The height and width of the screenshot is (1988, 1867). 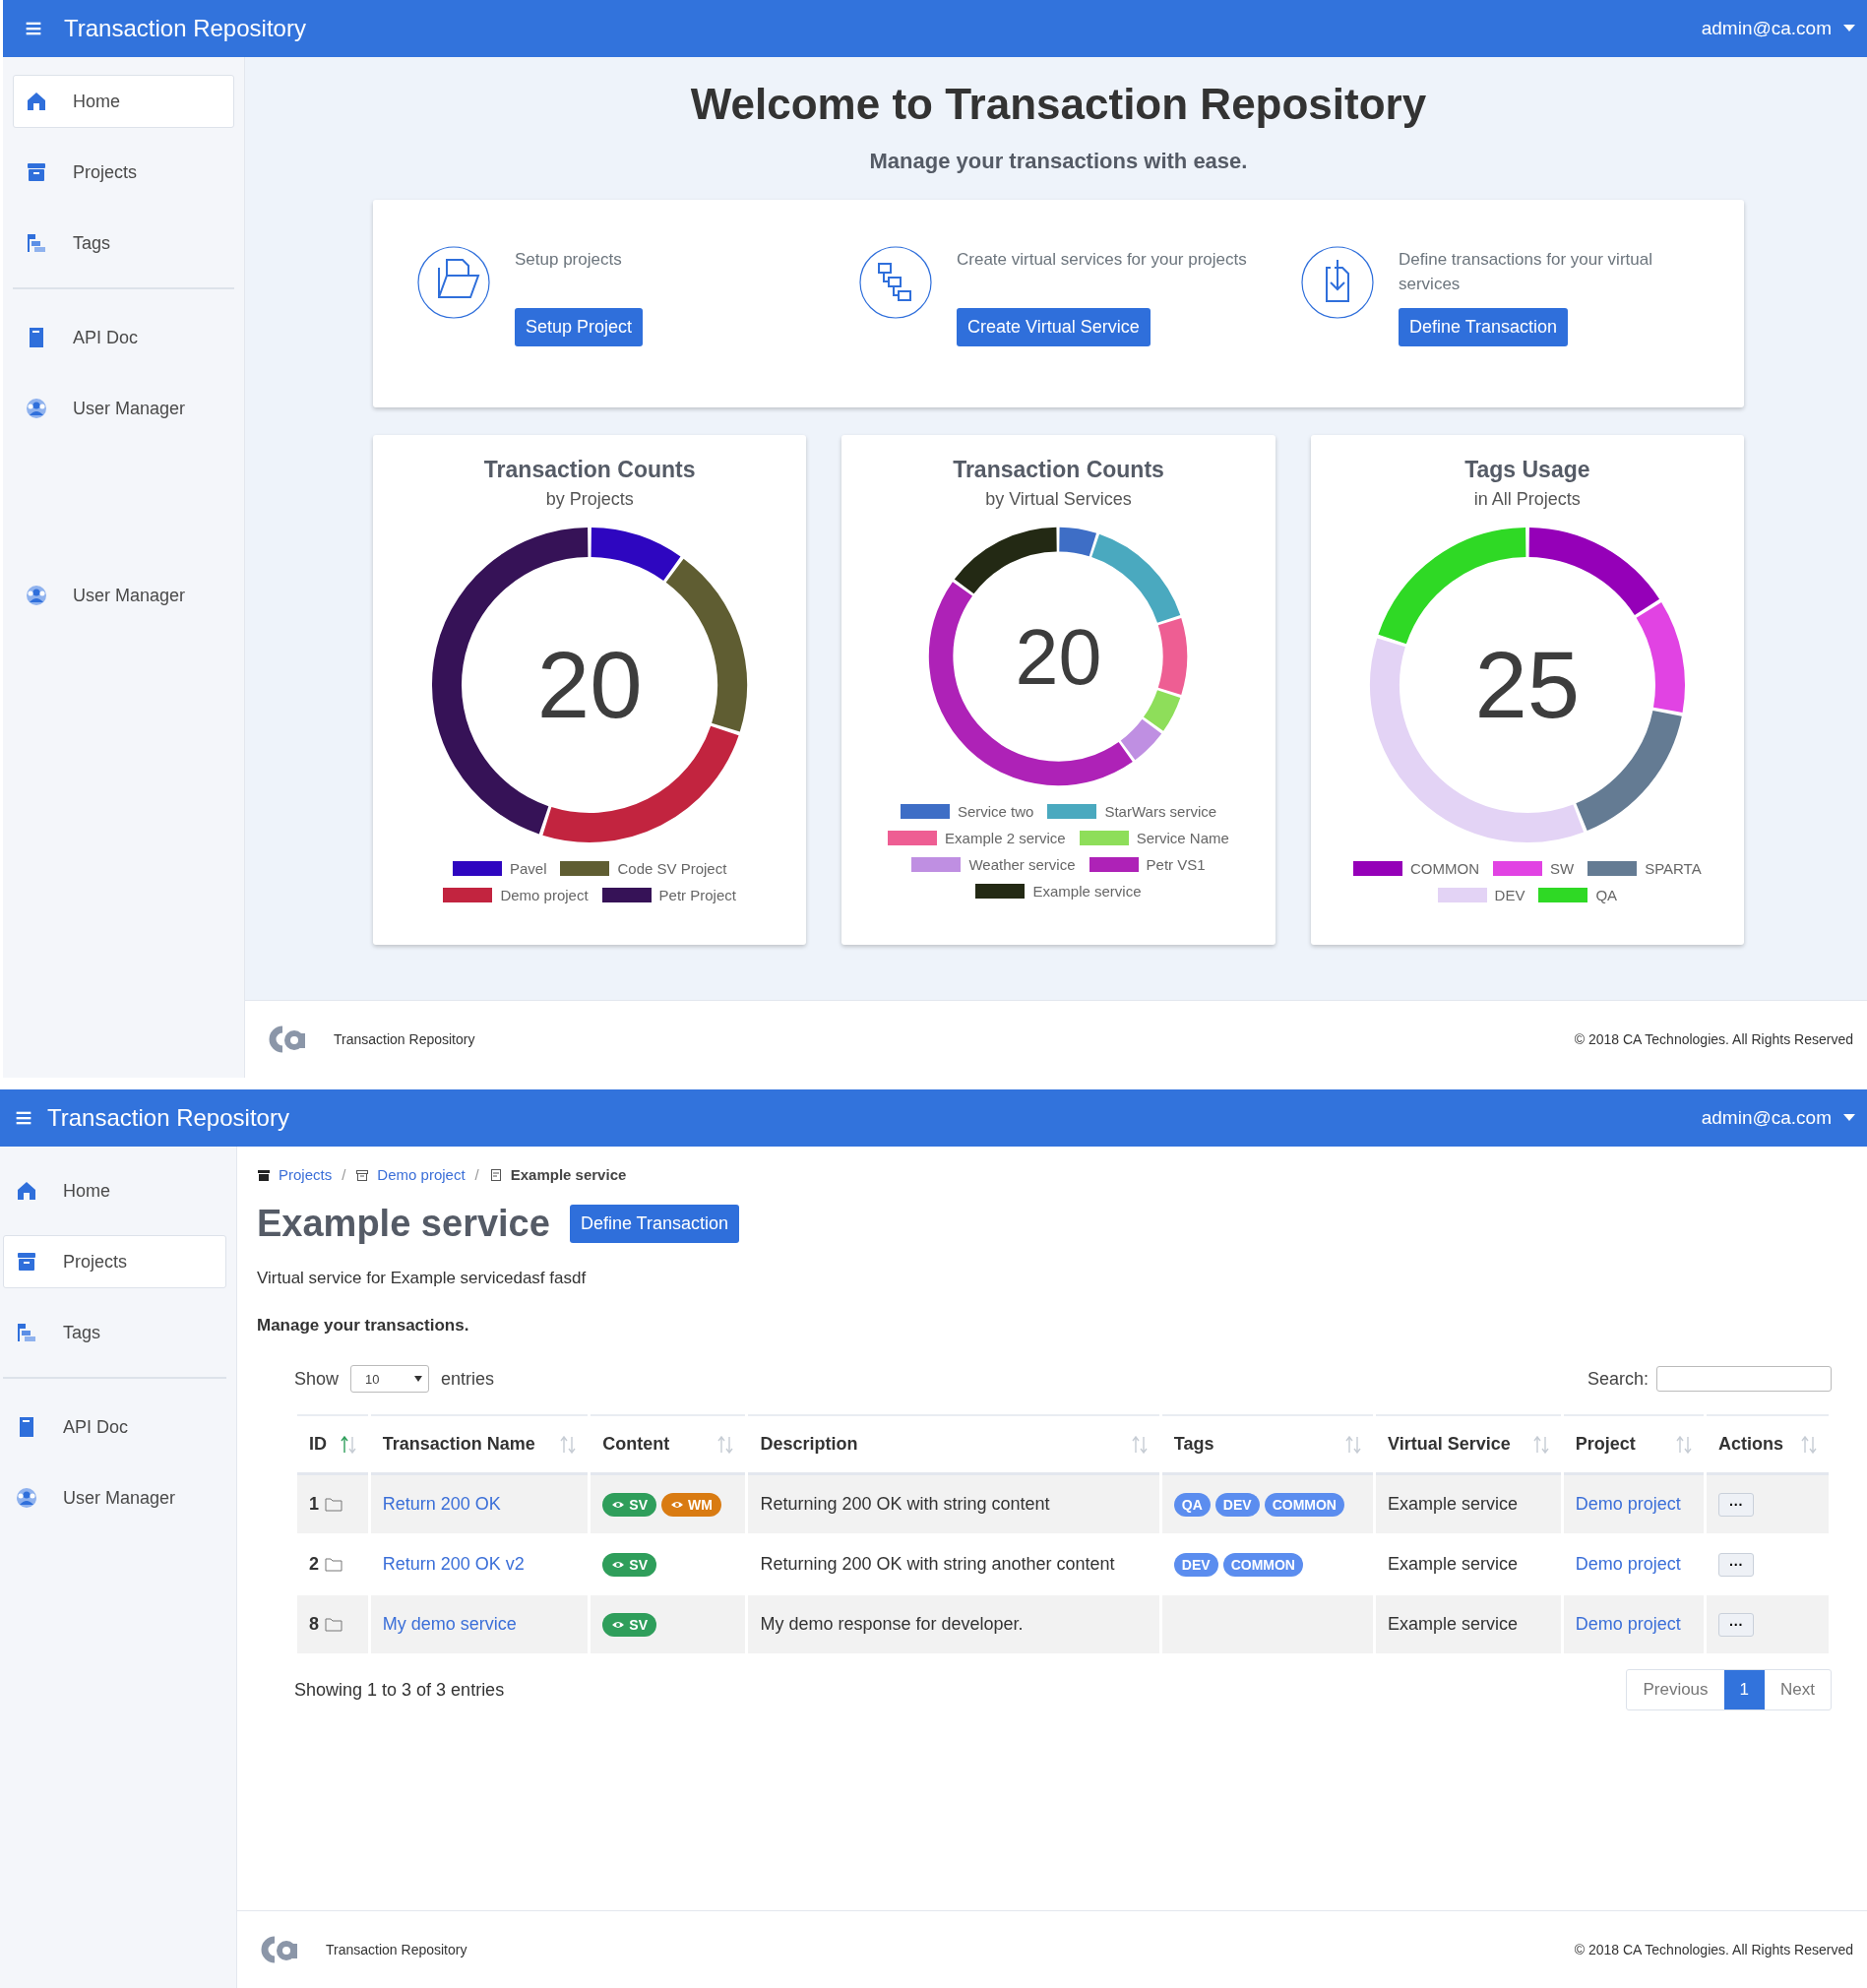 What do you see at coordinates (995, 811) in the screenshot?
I see `legend-label: Service two` at bounding box center [995, 811].